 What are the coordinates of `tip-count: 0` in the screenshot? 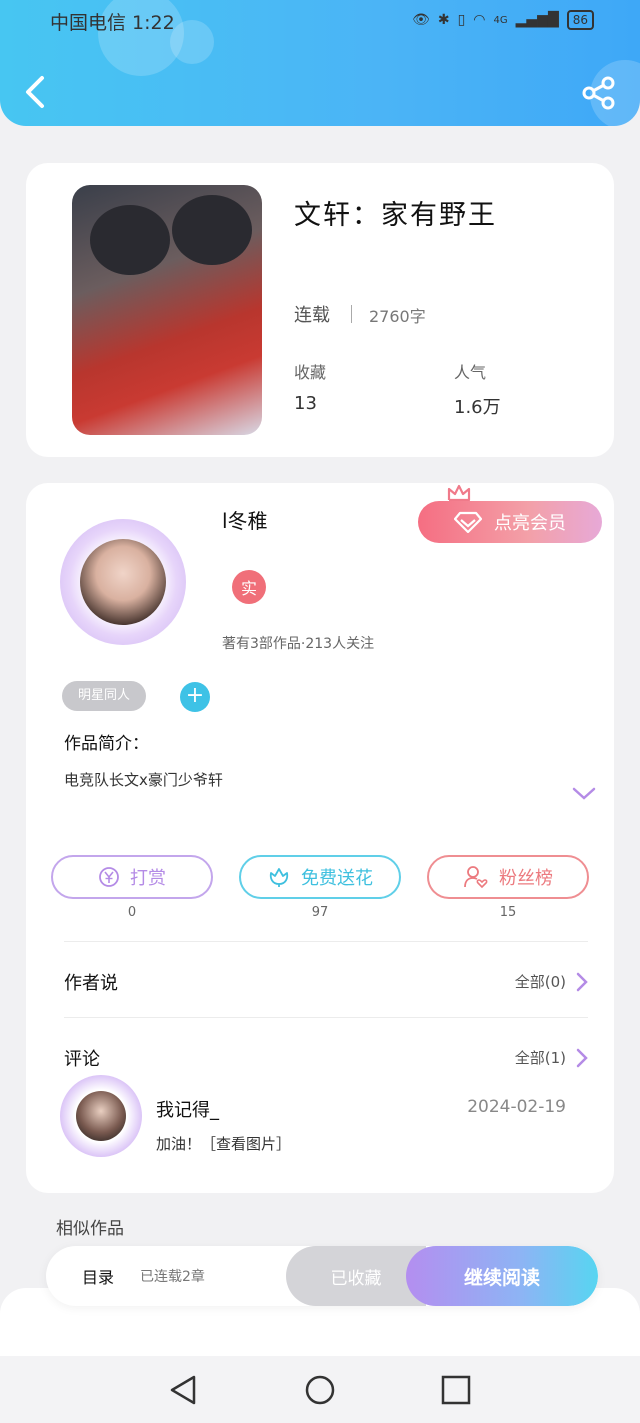 It's located at (132, 912).